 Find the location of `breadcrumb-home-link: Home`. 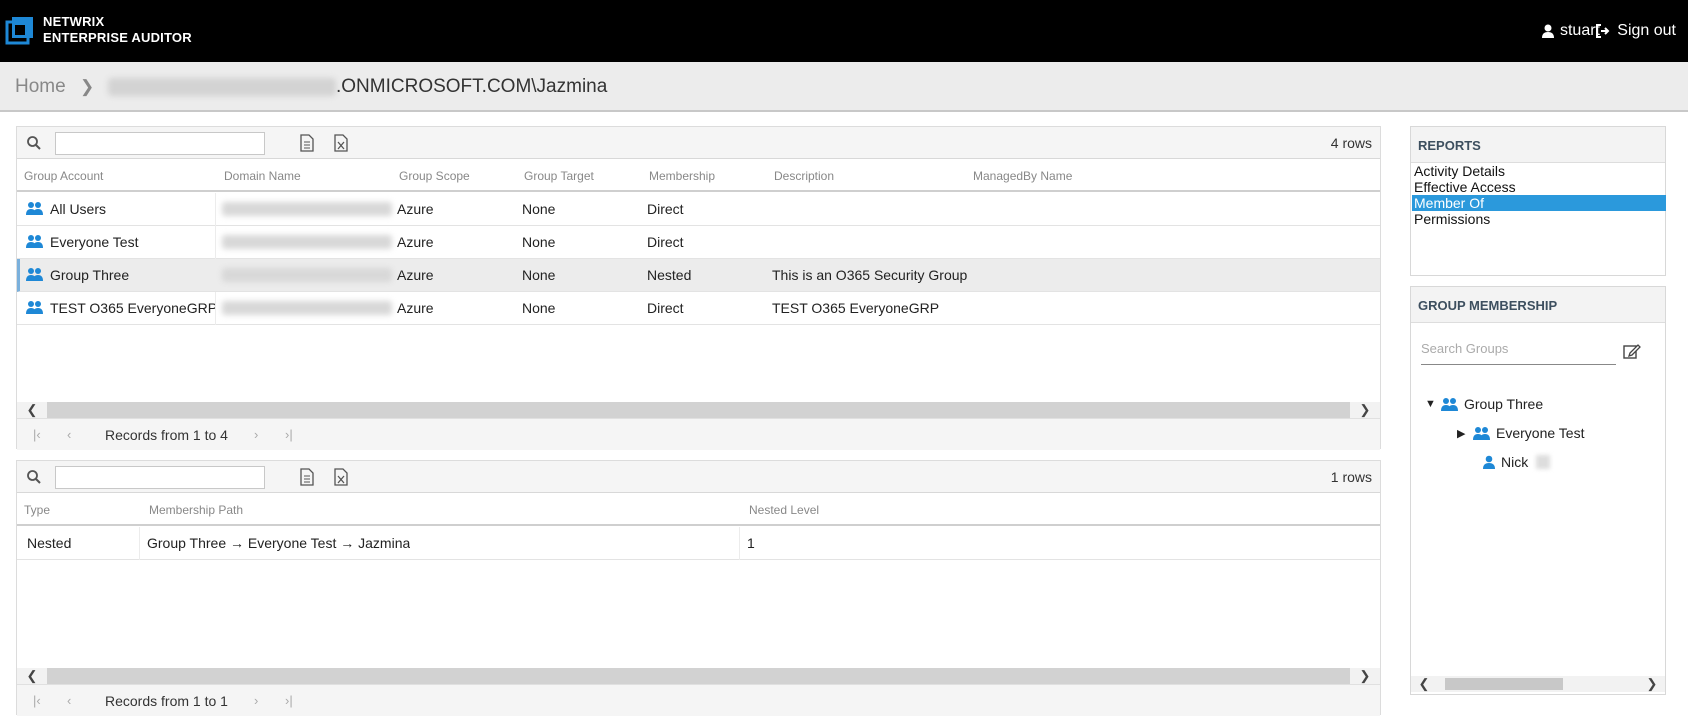

breadcrumb-home-link: Home is located at coordinates (40, 87).